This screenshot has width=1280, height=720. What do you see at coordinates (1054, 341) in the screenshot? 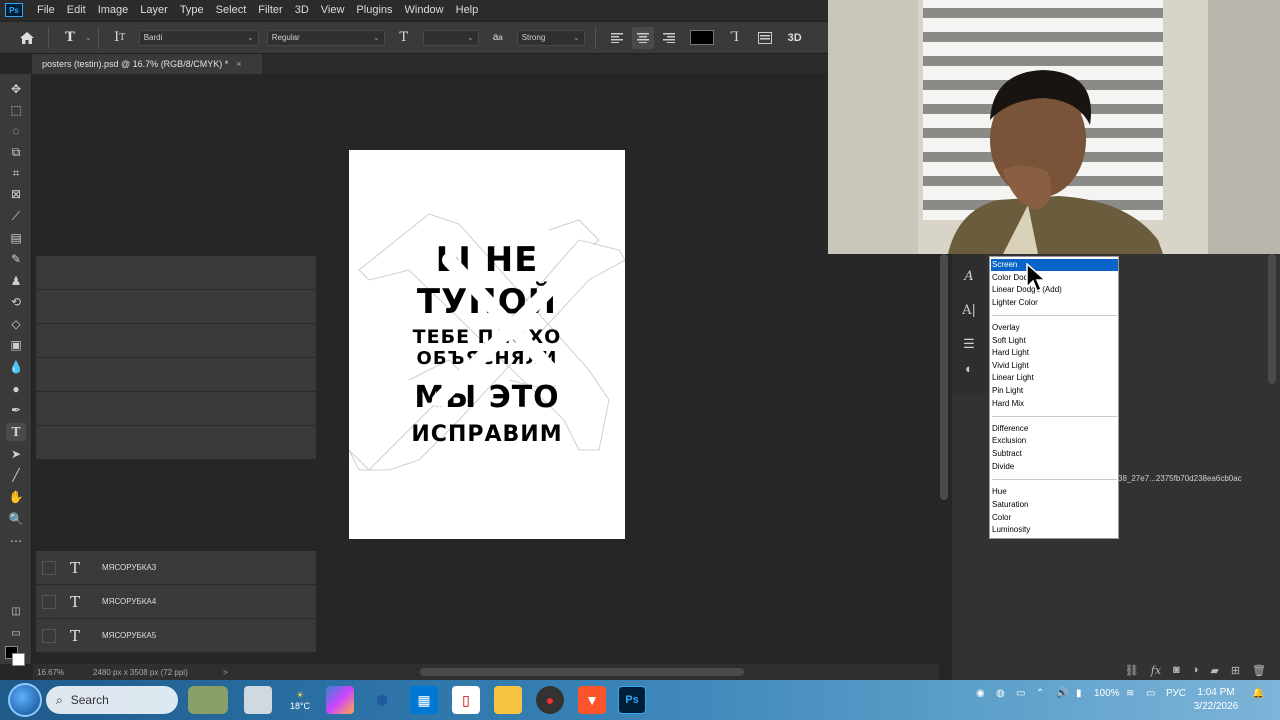
I see `blend-mode-option: Soft Light` at bounding box center [1054, 341].